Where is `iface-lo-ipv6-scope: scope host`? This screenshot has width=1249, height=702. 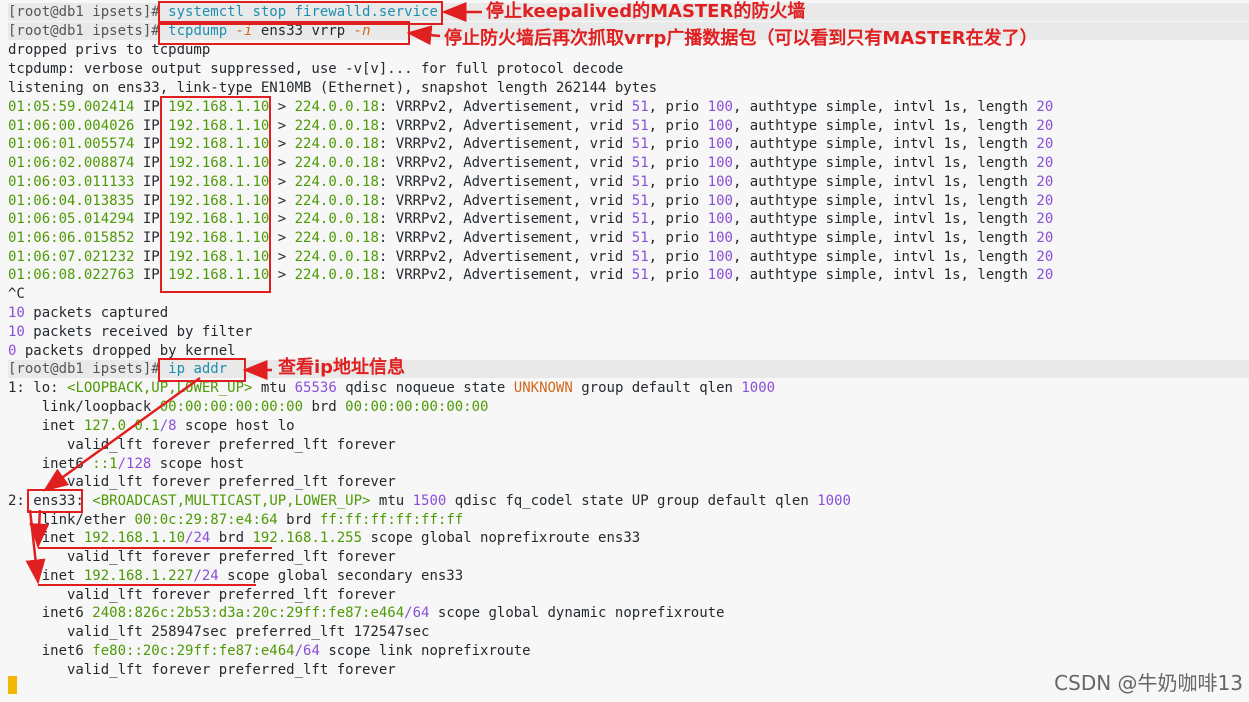 iface-lo-ipv6-scope: scope host is located at coordinates (198, 464).